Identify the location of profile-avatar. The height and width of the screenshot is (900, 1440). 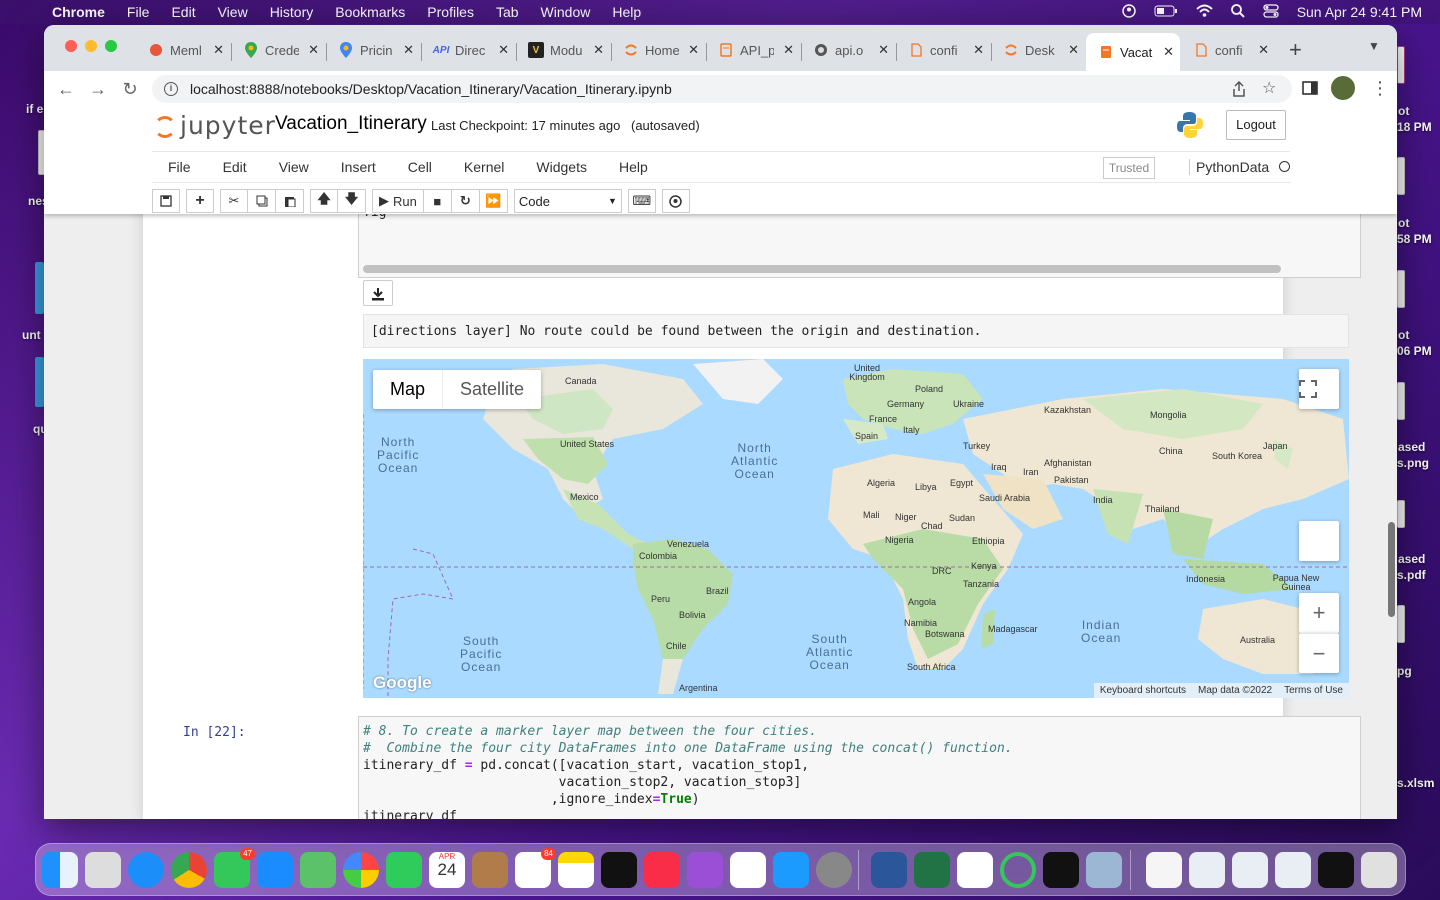
(1343, 88).